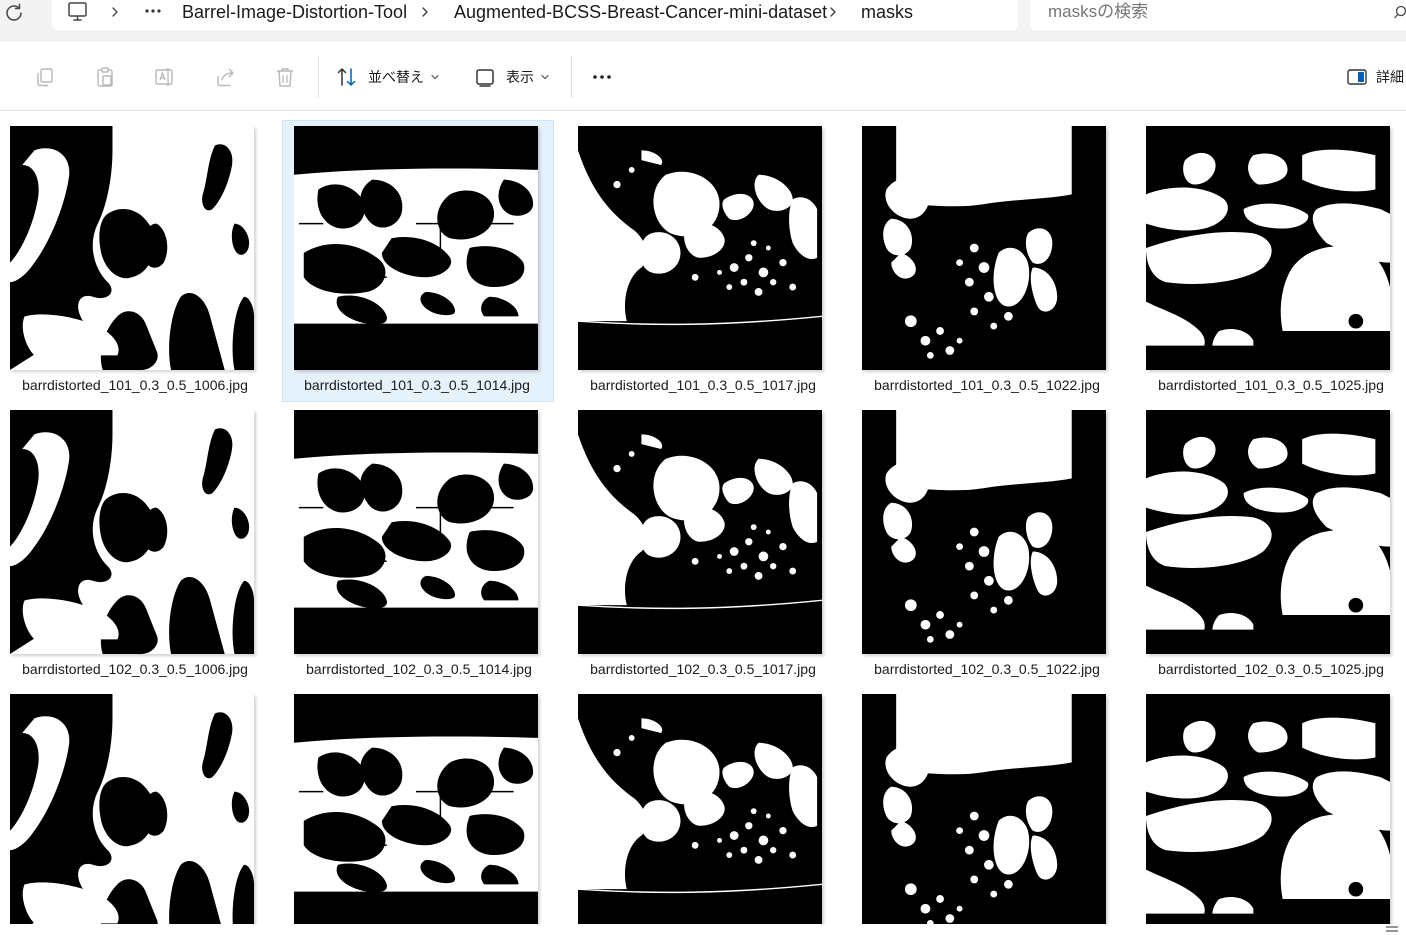  What do you see at coordinates (225, 77) in the screenshot?
I see `share-icon` at bounding box center [225, 77].